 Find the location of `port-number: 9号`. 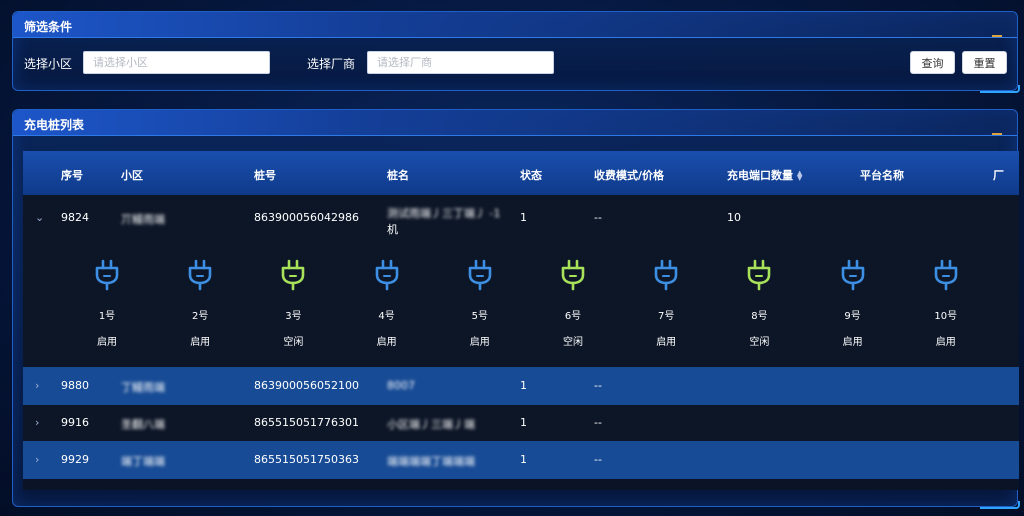

port-number: 9号 is located at coordinates (852, 316).